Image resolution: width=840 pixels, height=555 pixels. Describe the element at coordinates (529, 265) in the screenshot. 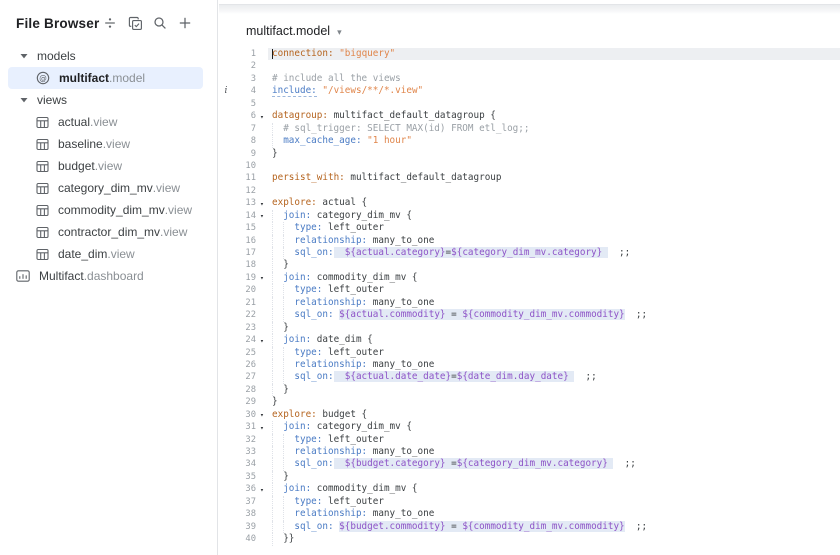

I see `code-line-18: 18}` at that location.